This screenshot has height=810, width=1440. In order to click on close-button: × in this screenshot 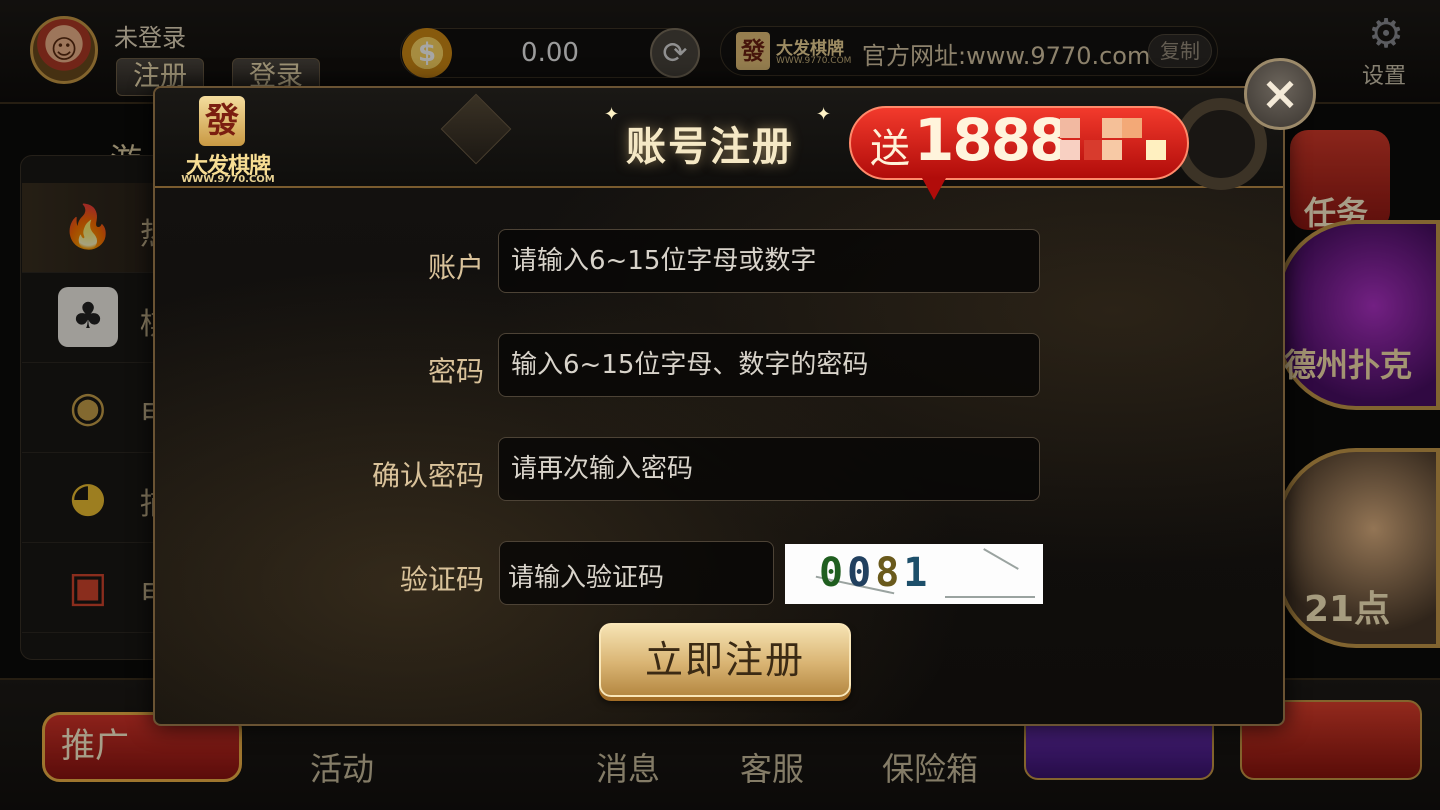, I will do `click(1280, 94)`.